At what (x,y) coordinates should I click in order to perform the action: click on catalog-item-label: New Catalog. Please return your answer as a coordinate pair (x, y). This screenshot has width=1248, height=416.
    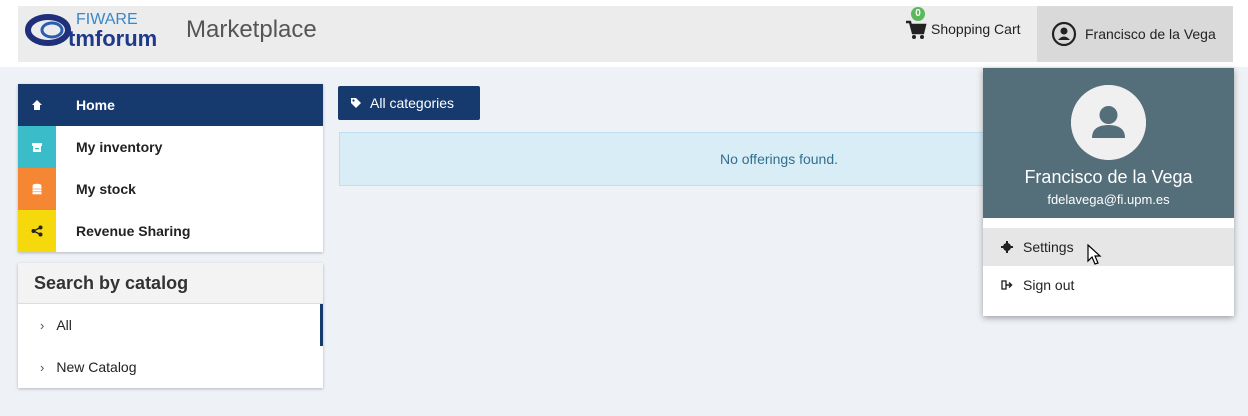
    Looking at the image, I should click on (96, 367).